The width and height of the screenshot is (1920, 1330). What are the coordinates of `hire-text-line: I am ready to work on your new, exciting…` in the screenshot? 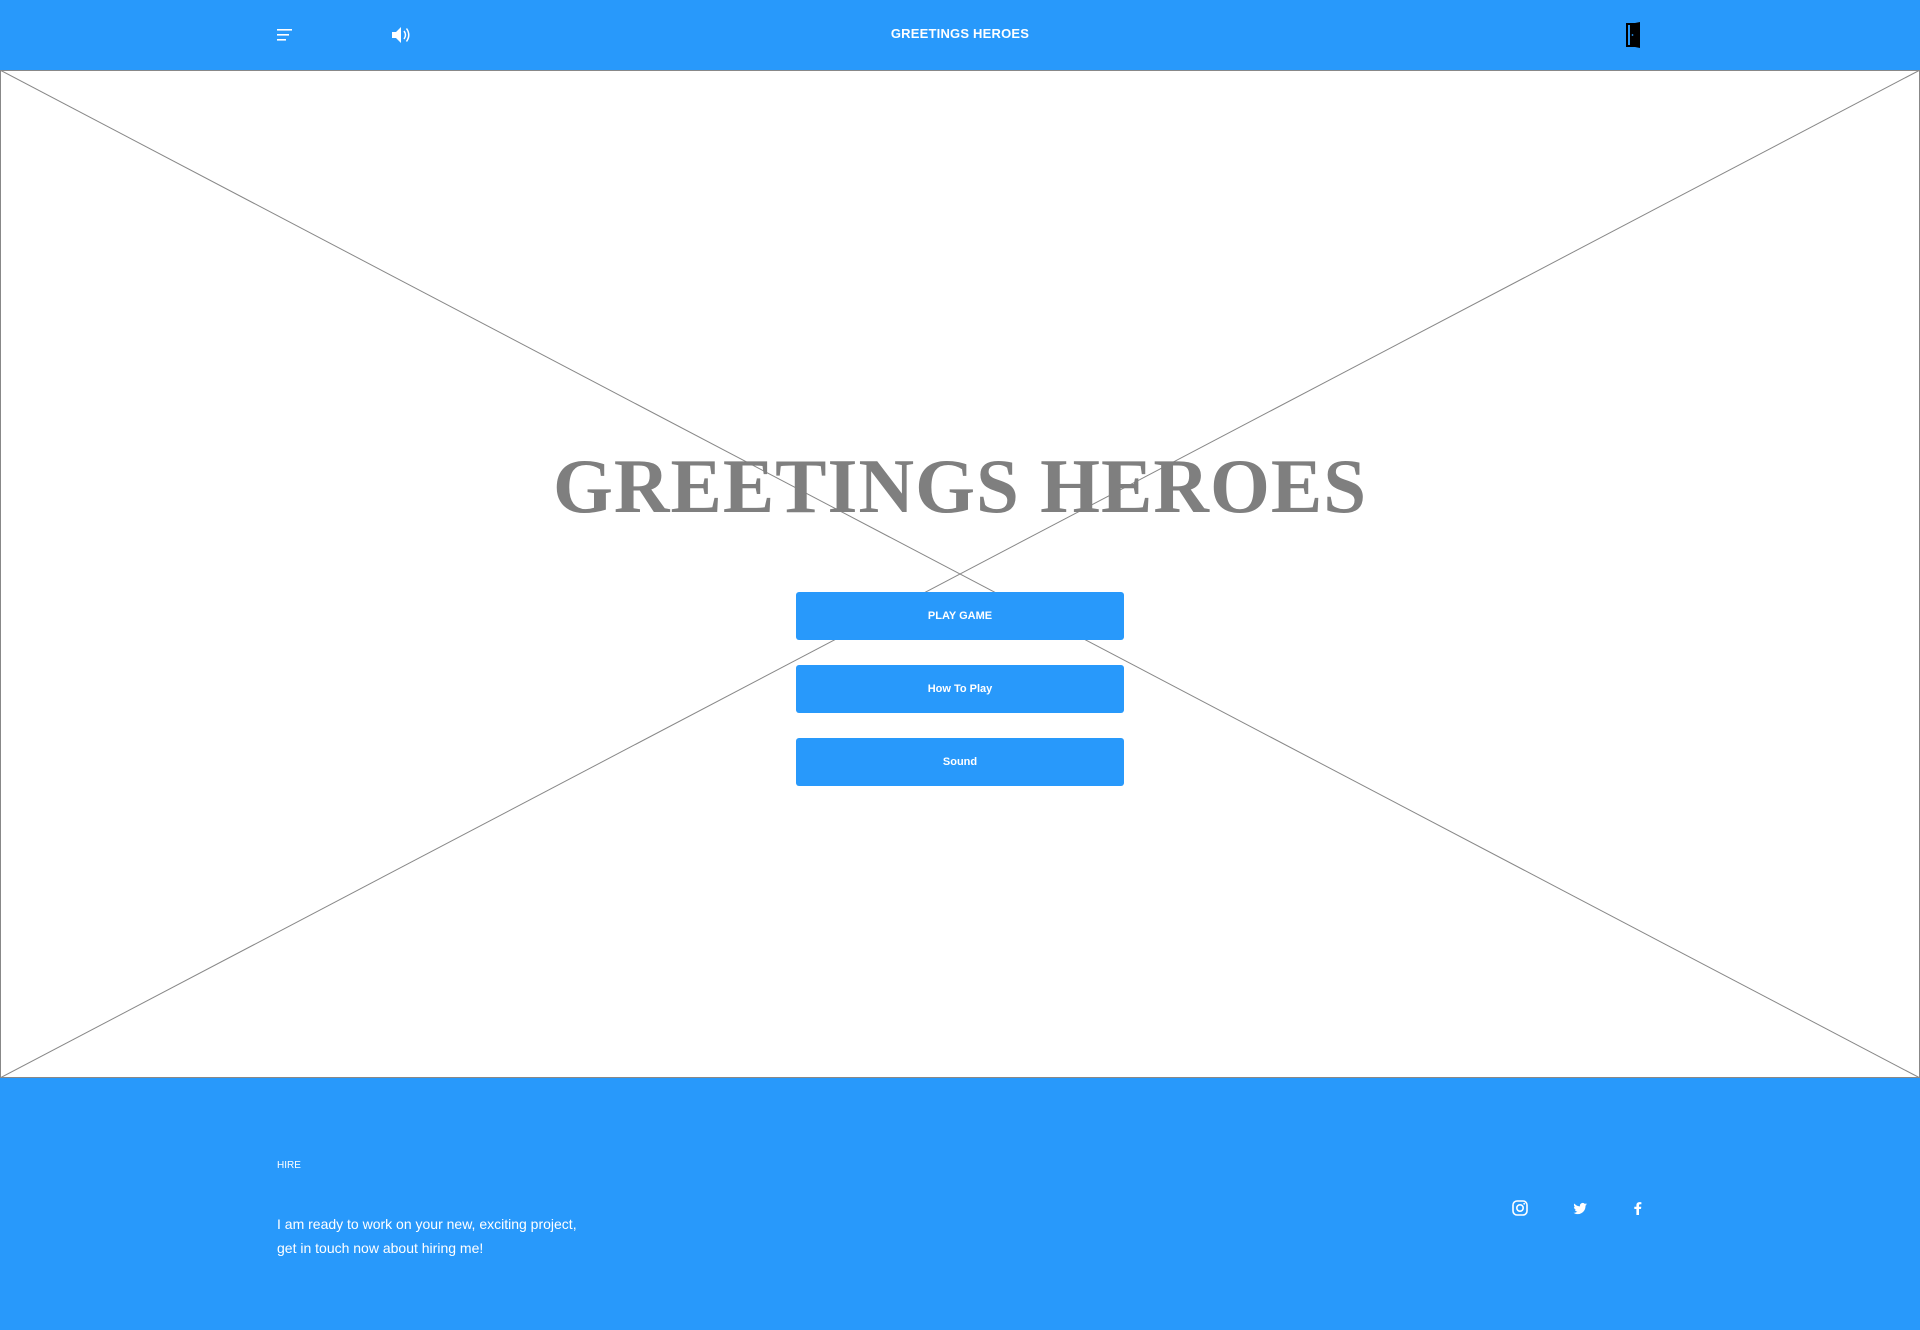 It's located at (427, 1224).